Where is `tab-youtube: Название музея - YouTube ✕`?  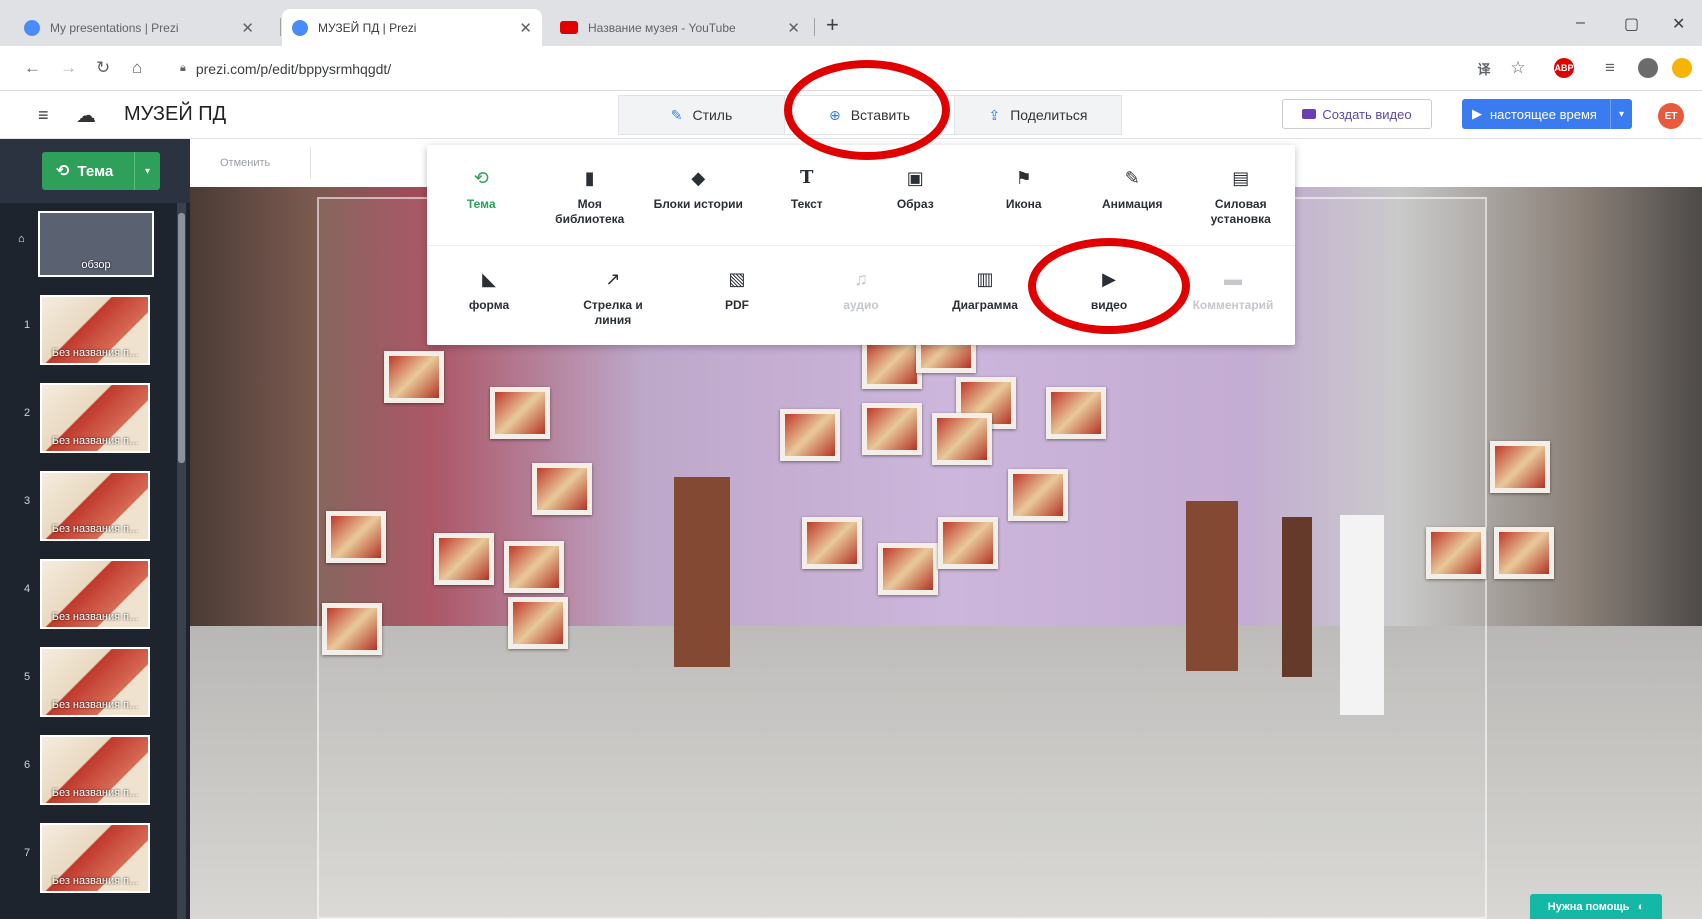
tab-youtube: Название музея - YouTube ✕ is located at coordinates (680, 27).